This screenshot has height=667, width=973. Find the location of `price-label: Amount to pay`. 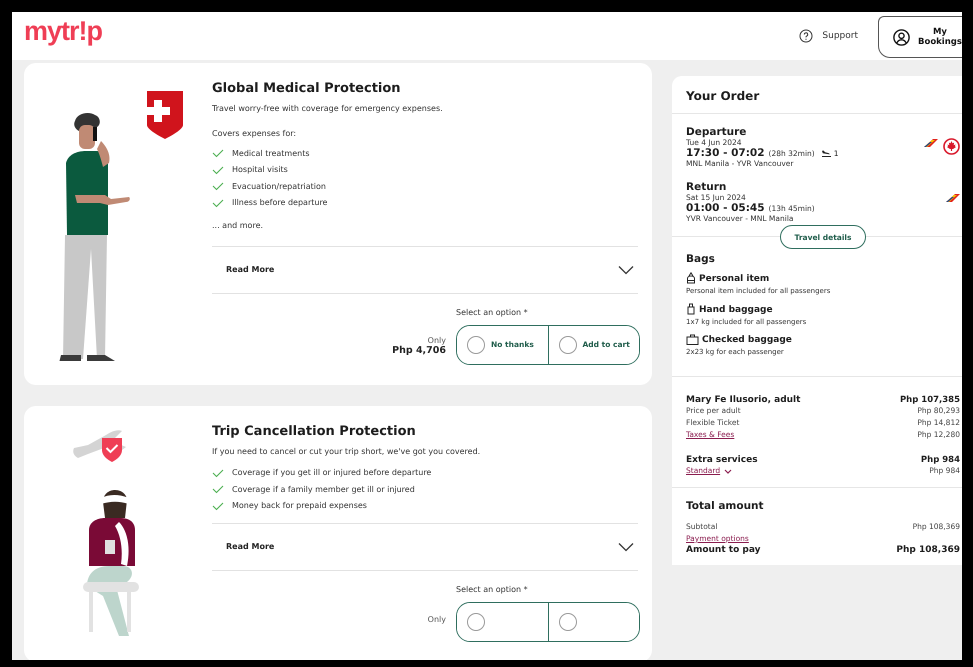

price-label: Amount to pay is located at coordinates (723, 550).